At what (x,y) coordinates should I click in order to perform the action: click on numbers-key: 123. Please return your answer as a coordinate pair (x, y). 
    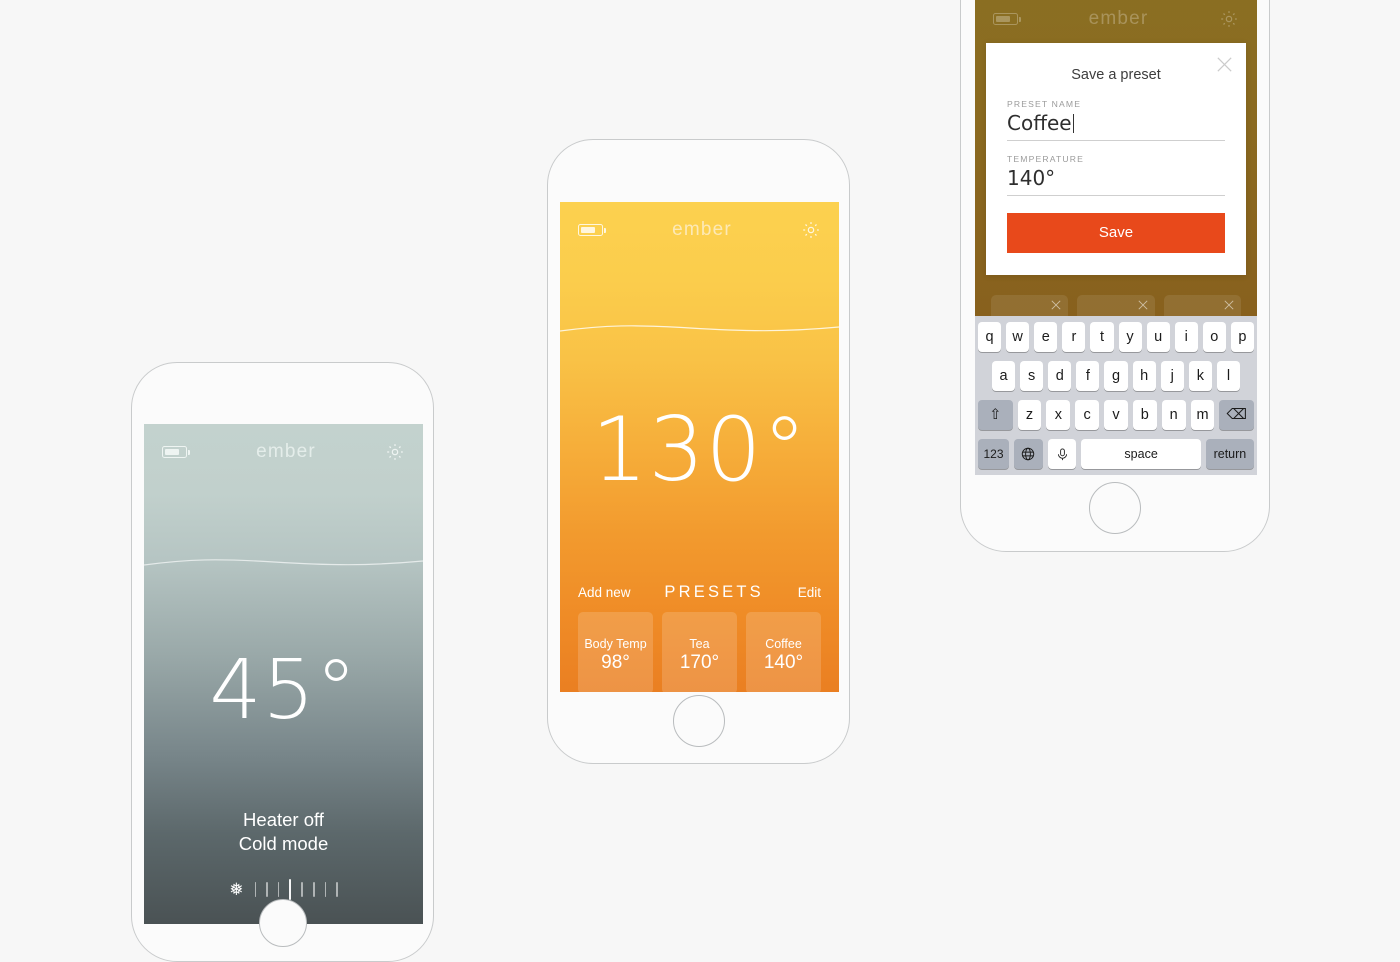
    Looking at the image, I should click on (993, 454).